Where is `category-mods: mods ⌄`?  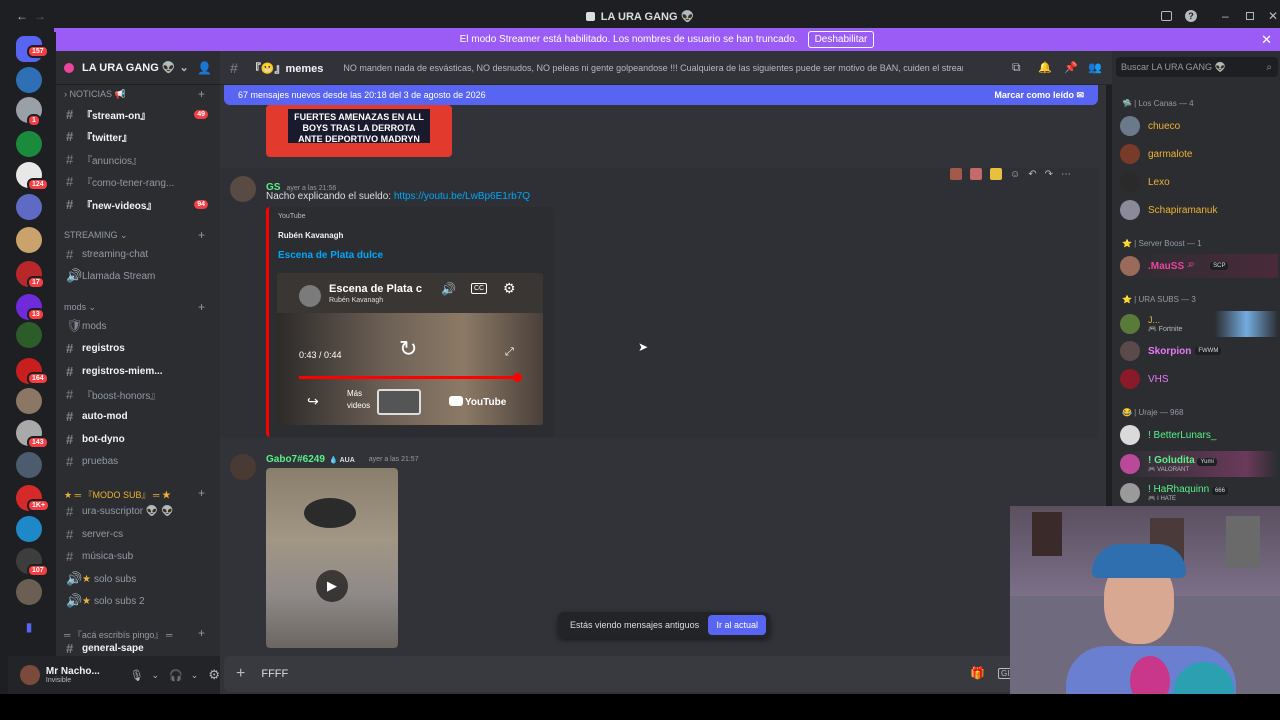
category-mods: mods ⌄ is located at coordinates (80, 307).